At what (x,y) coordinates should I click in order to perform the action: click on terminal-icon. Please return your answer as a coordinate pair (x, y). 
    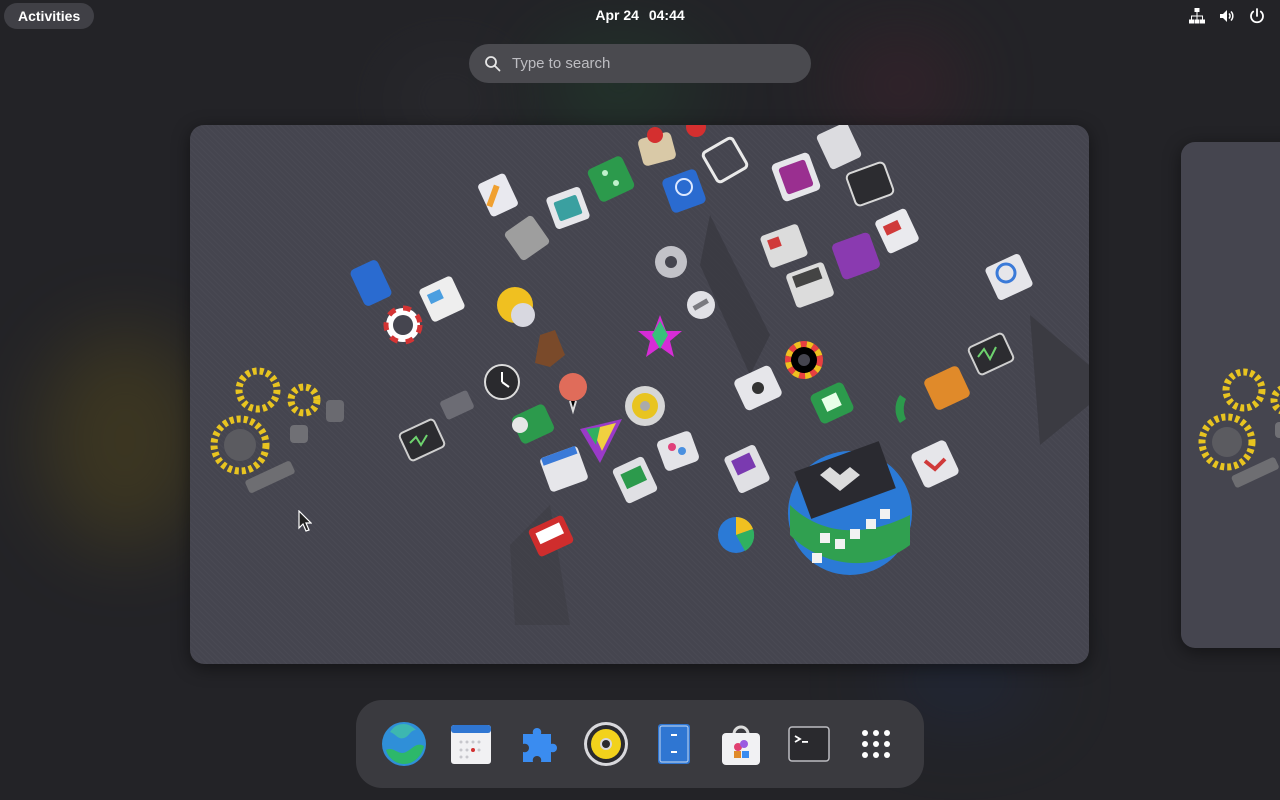
    Looking at the image, I should click on (809, 744).